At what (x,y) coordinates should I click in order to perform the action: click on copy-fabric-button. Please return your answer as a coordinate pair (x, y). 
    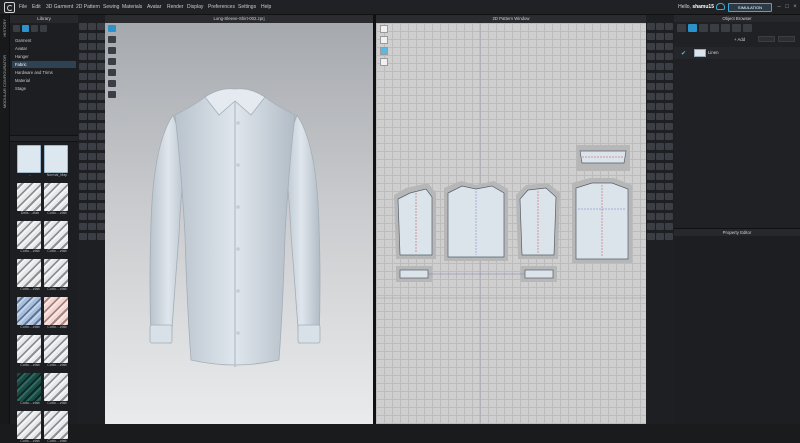
    Looking at the image, I should click on (766, 39).